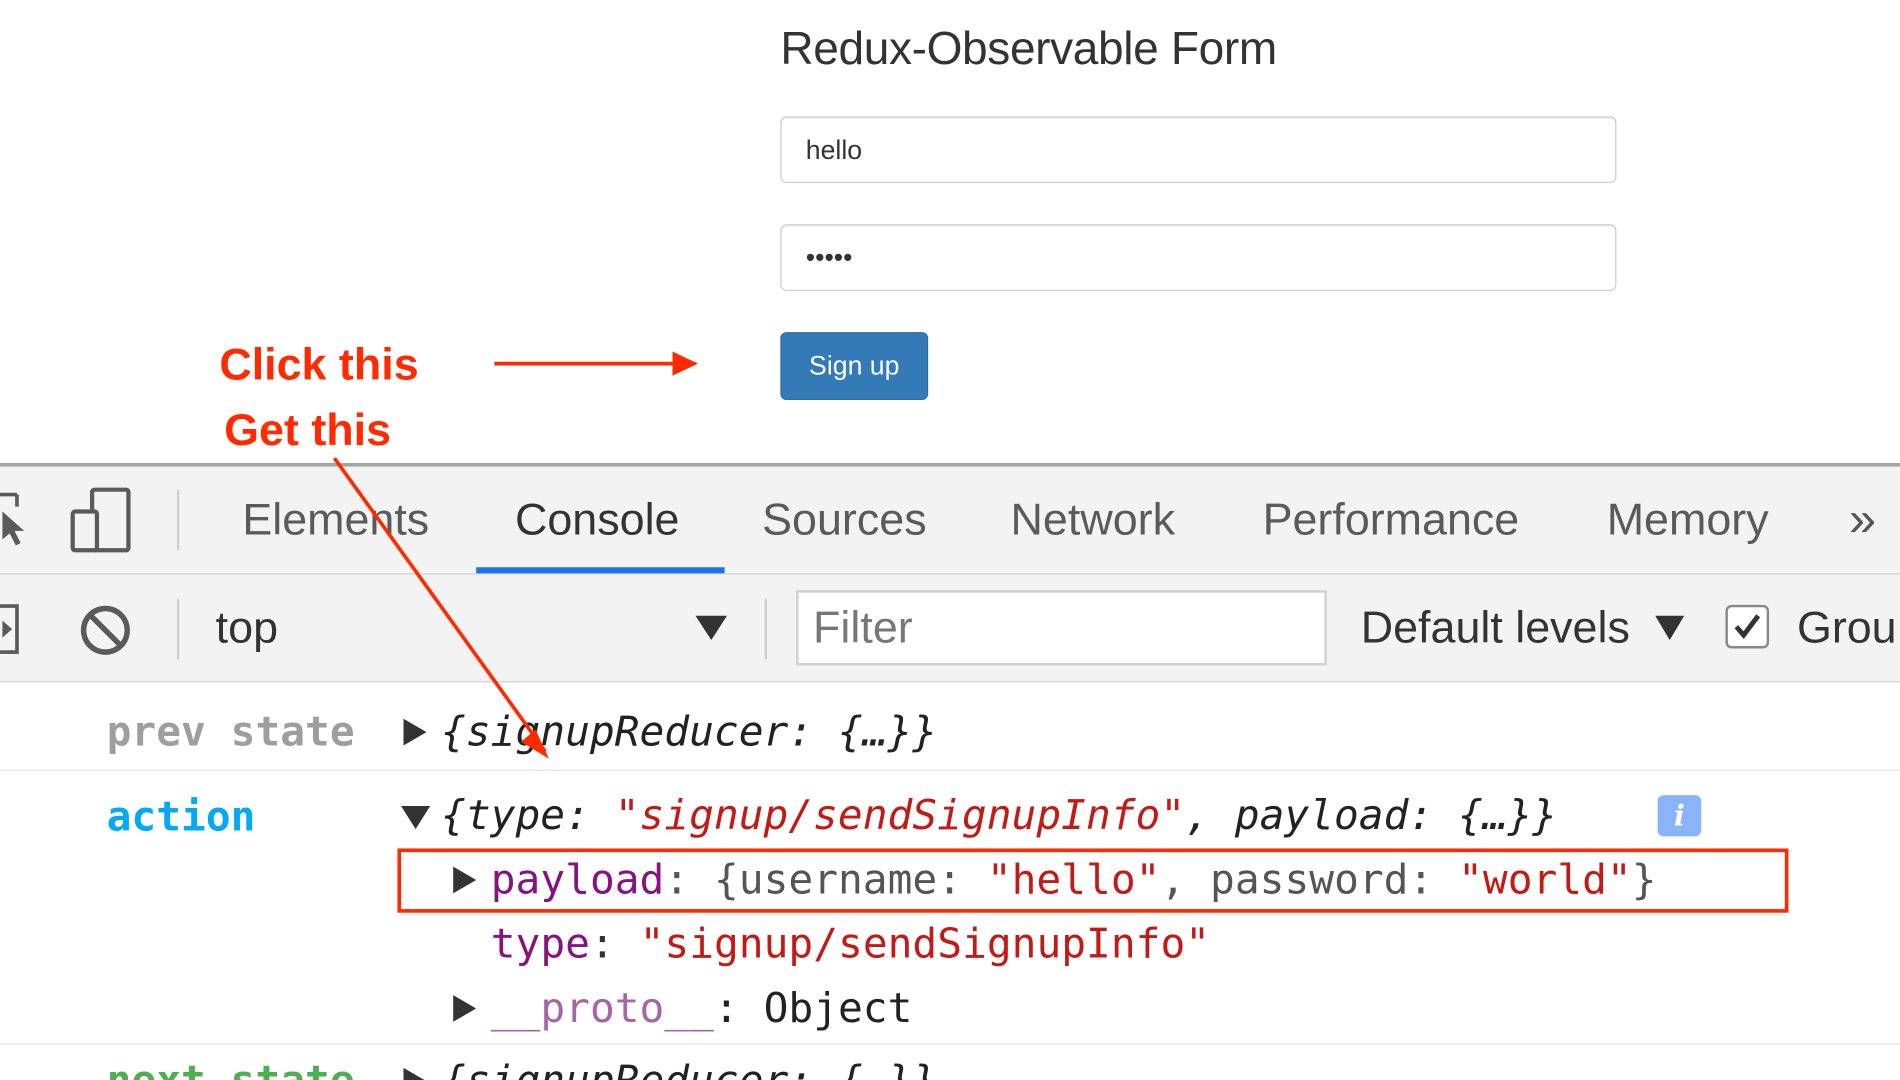 Image resolution: width=1900 pixels, height=1080 pixels. What do you see at coordinates (597, 520) in the screenshot?
I see `tab-console: Console` at bounding box center [597, 520].